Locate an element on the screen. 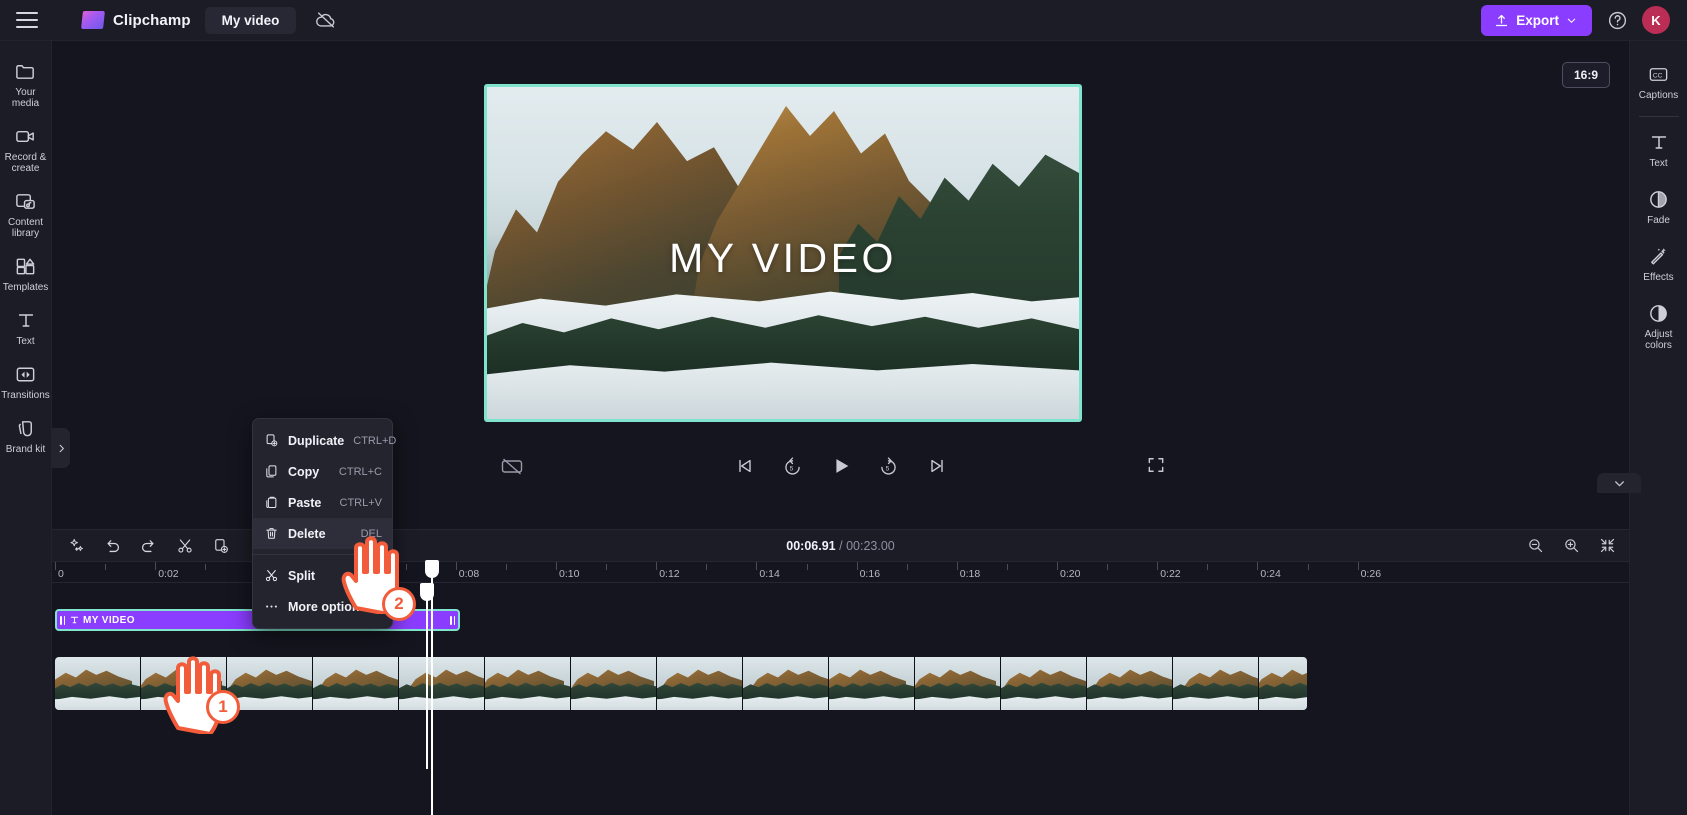 This screenshot has height=815, width=1687. sidebar-item-text: Text is located at coordinates (26, 327).